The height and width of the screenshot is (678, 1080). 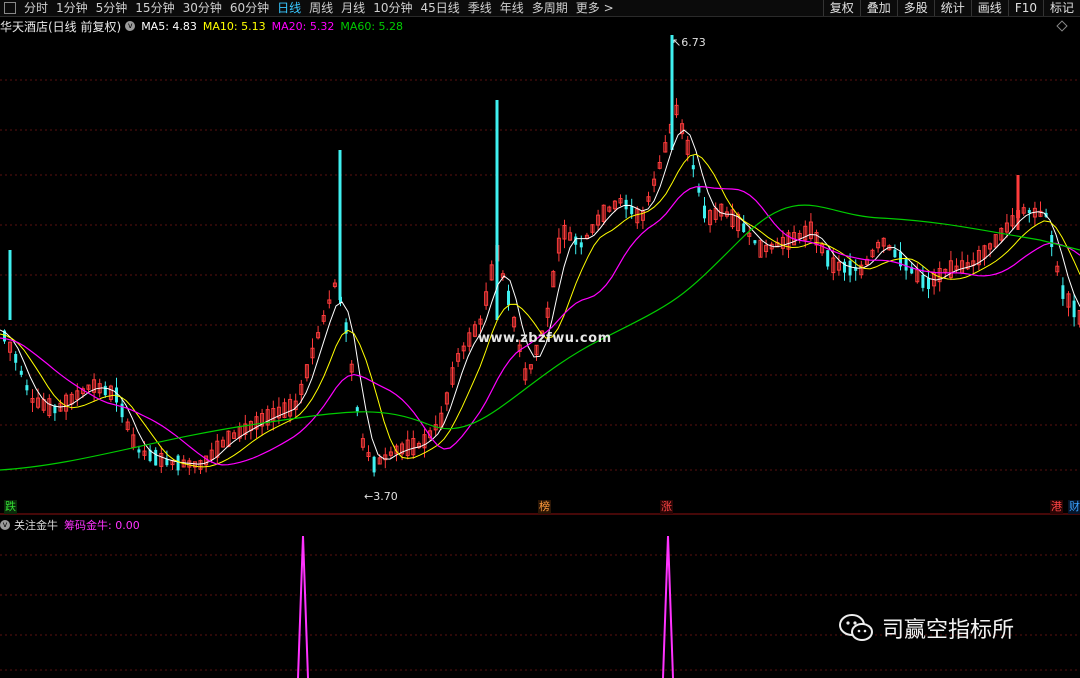 I want to click on indicator-legend: v 关注金牛 筹码金牛: 0.00, so click(x=70, y=525).